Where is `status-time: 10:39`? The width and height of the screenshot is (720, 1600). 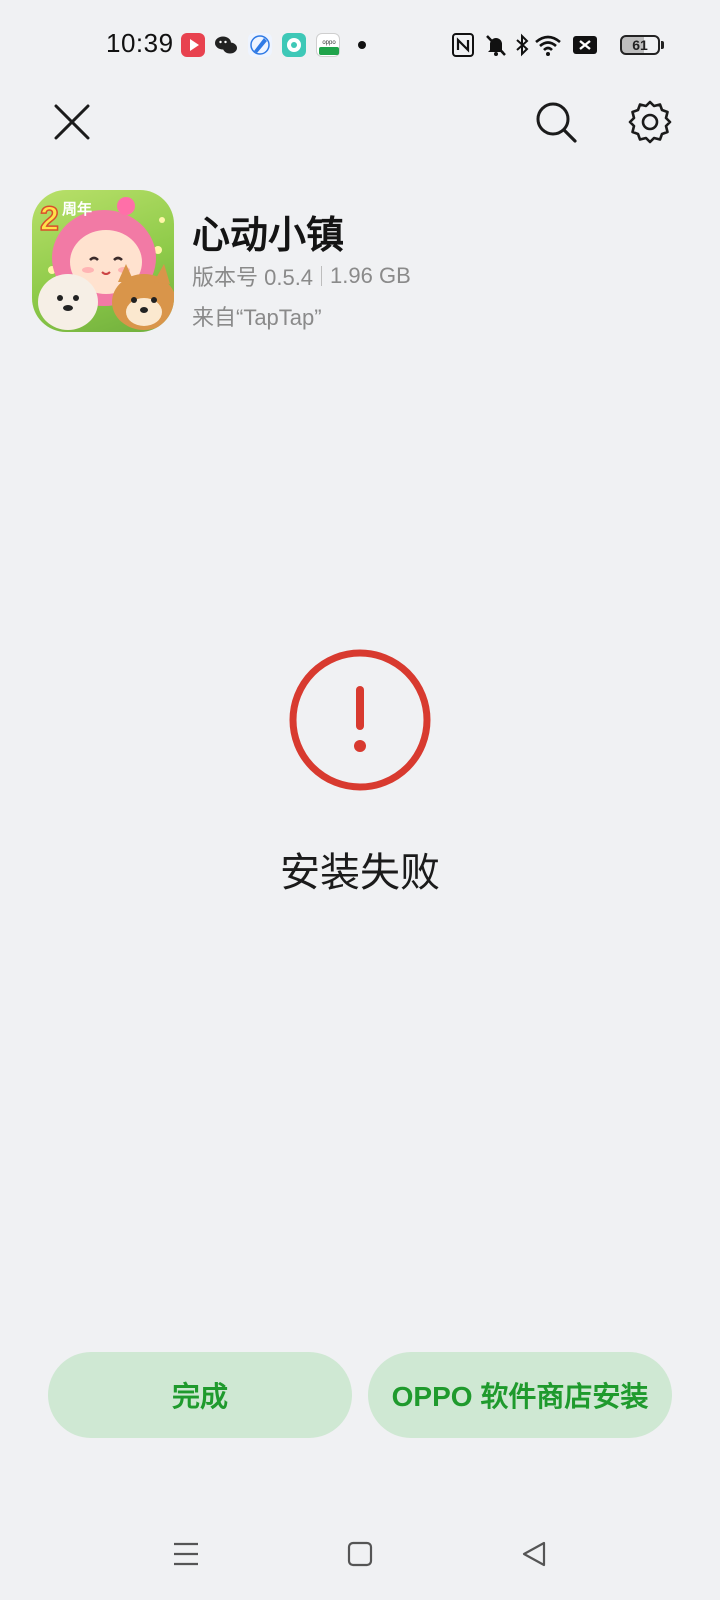
status-time: 10:39 is located at coordinates (140, 43).